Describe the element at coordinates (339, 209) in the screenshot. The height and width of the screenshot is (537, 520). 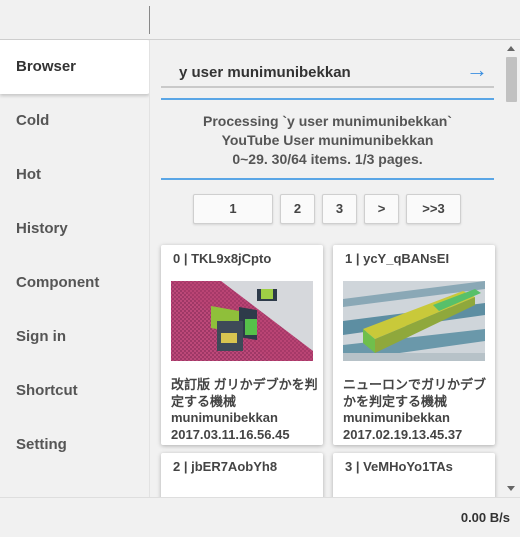
I see `page-button-3: 3` at that location.